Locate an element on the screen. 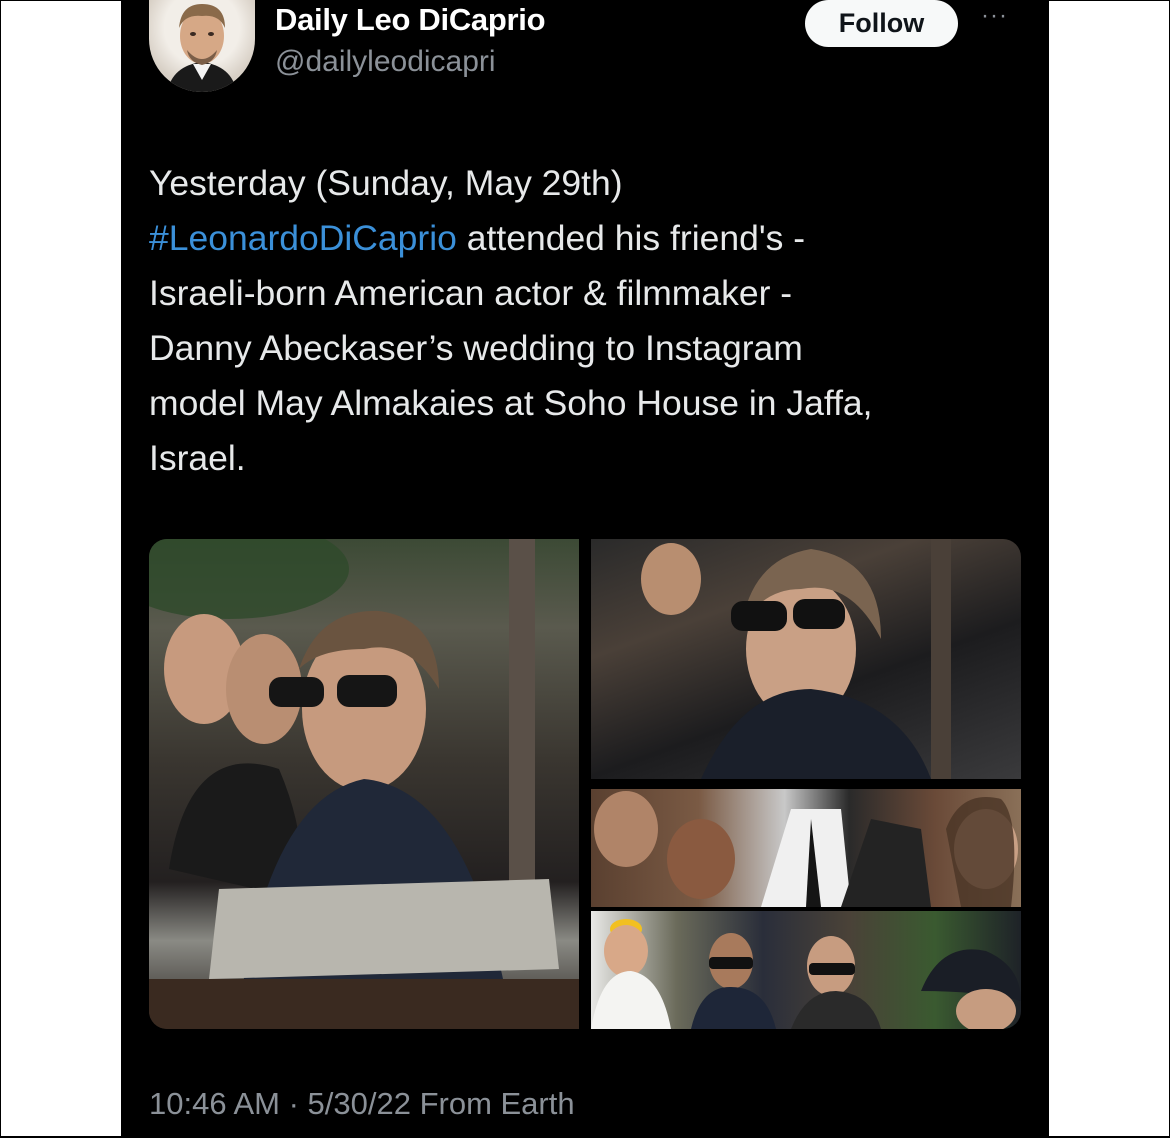 This screenshot has width=1170, height=1138. photo-middle-right is located at coordinates (806, 848).